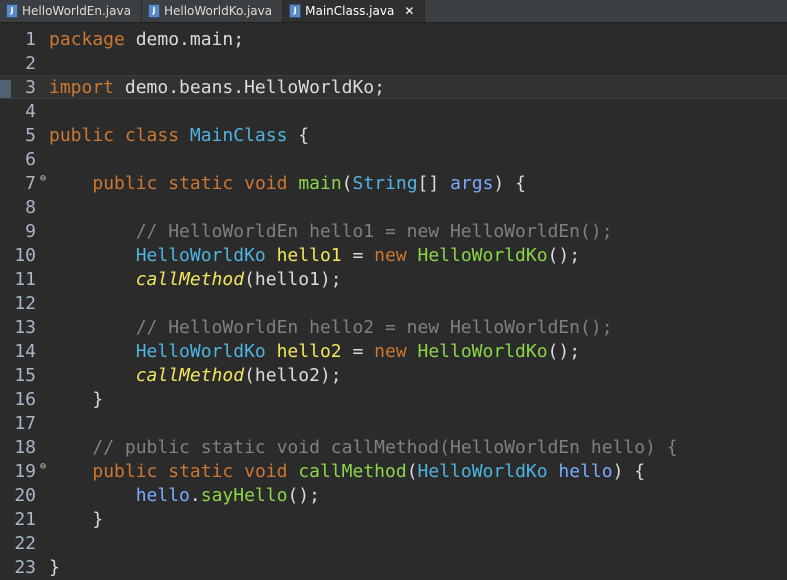  I want to click on line-number-text: 10, so click(25, 255).